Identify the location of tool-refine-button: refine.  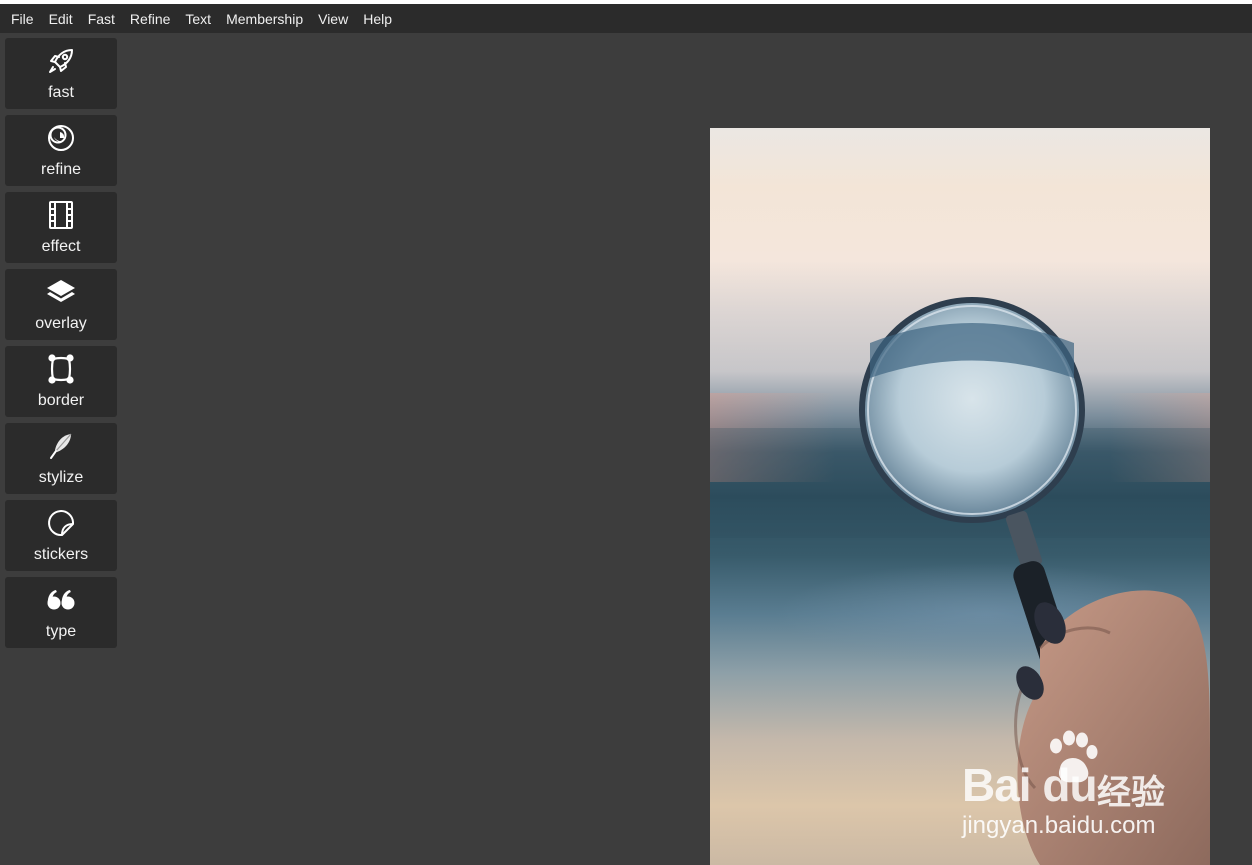
(61, 150).